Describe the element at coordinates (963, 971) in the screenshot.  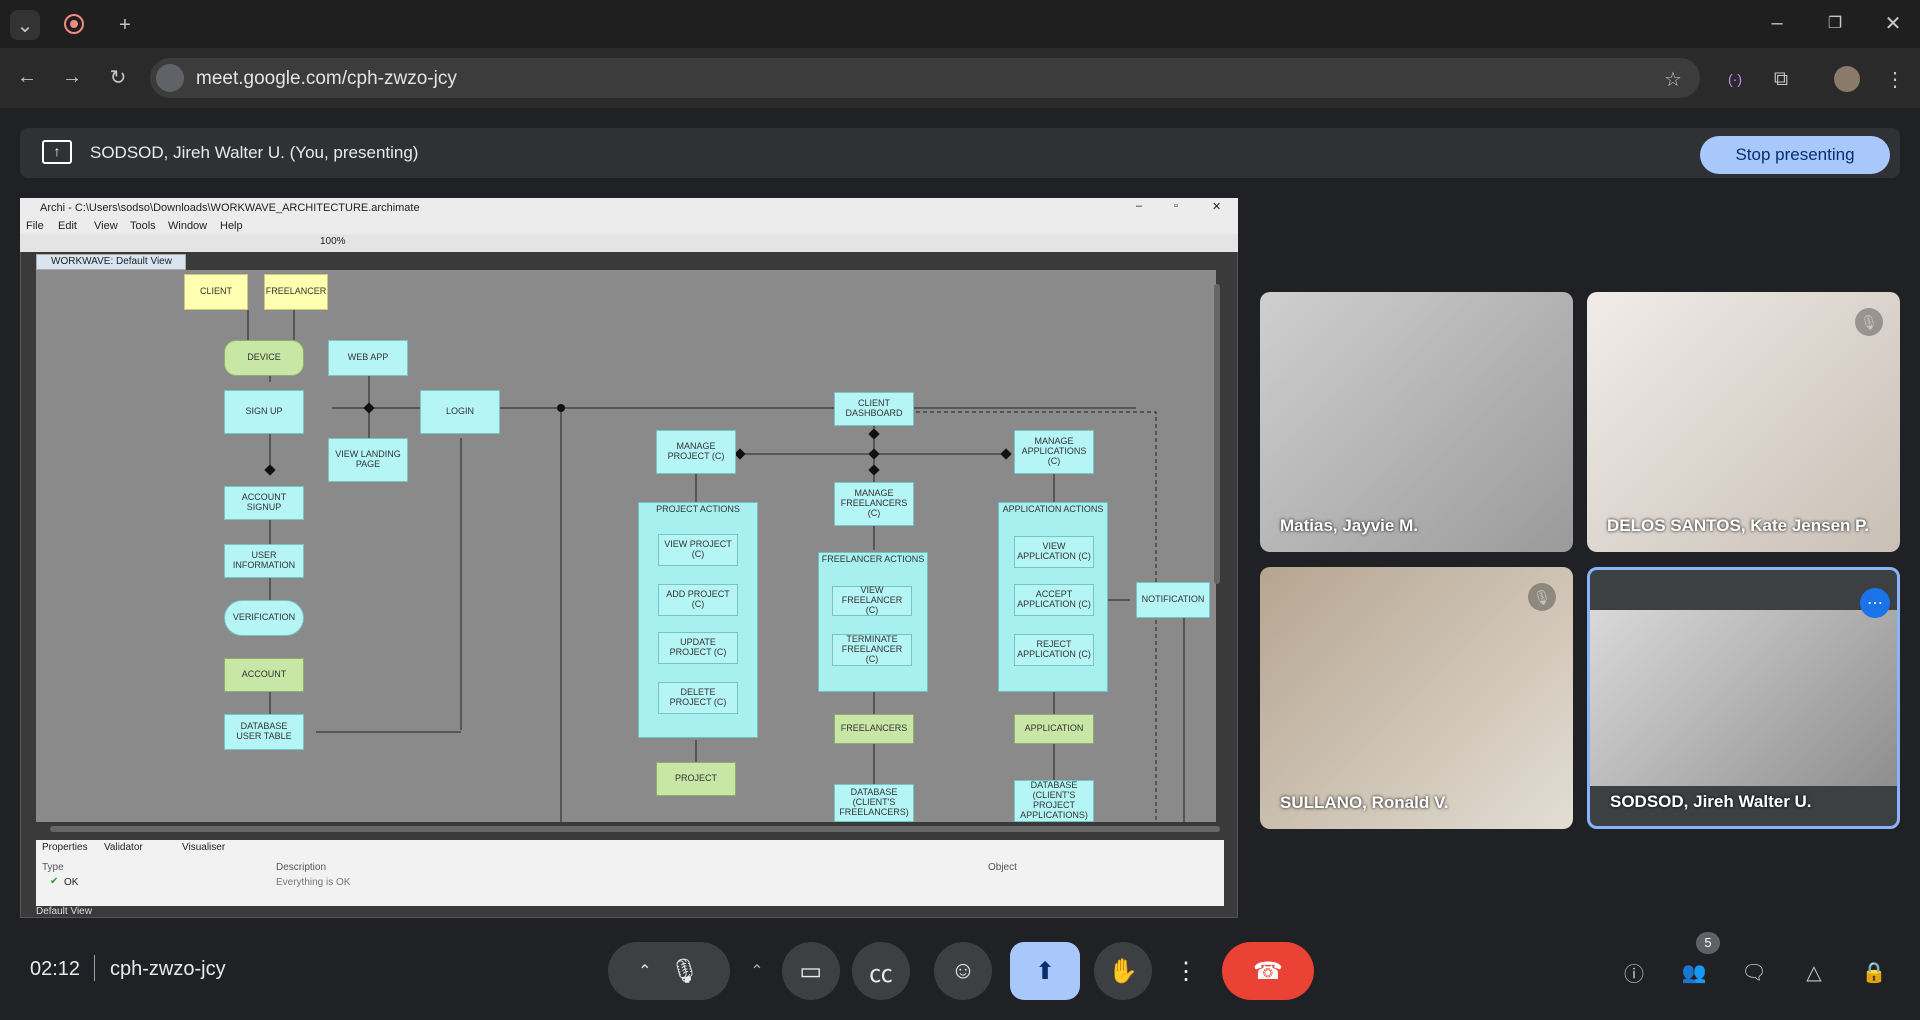
I see `emoji-icon: ☺` at that location.